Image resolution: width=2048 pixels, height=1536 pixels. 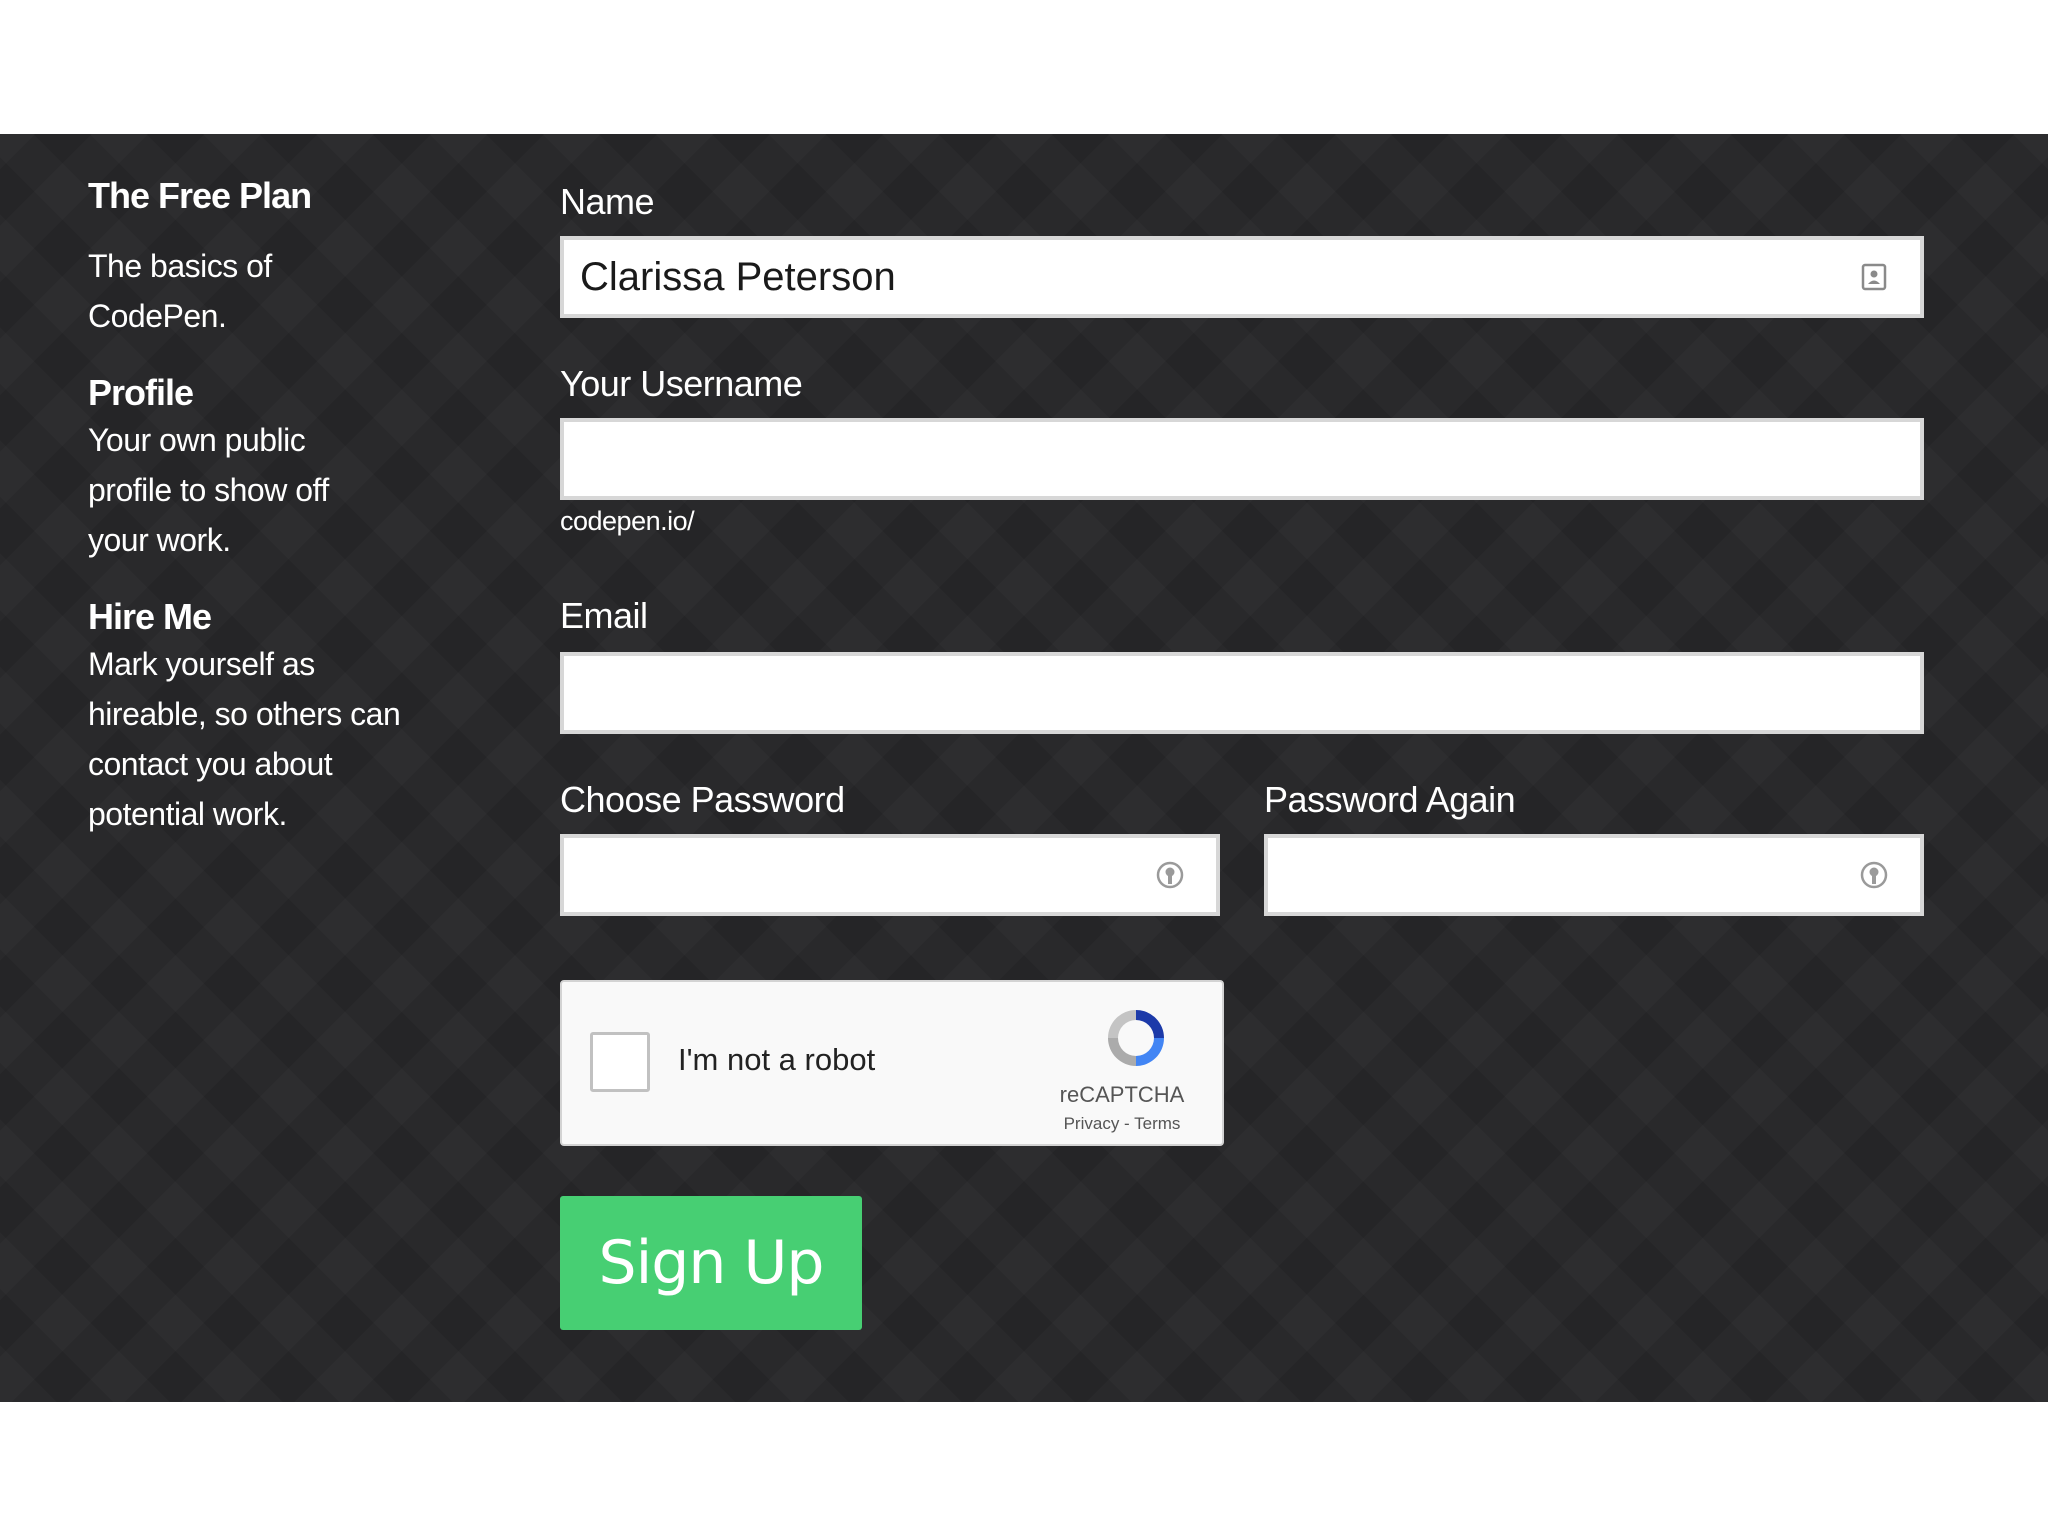 I want to click on recaptcha-checkbox, so click(x=620, y=1062).